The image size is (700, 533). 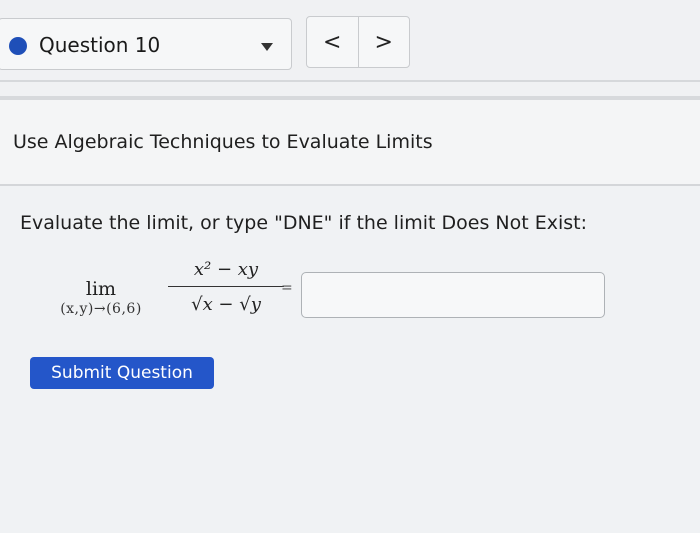 I want to click on question-selector: Question 10, so click(x=146, y=44).